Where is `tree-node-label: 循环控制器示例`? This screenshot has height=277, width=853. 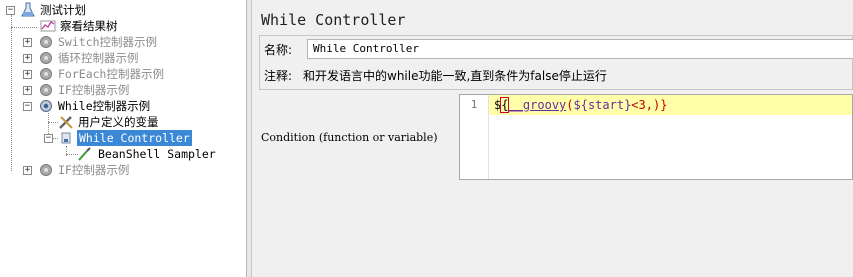
tree-node-label: 循环控制器示例 is located at coordinates (98, 58).